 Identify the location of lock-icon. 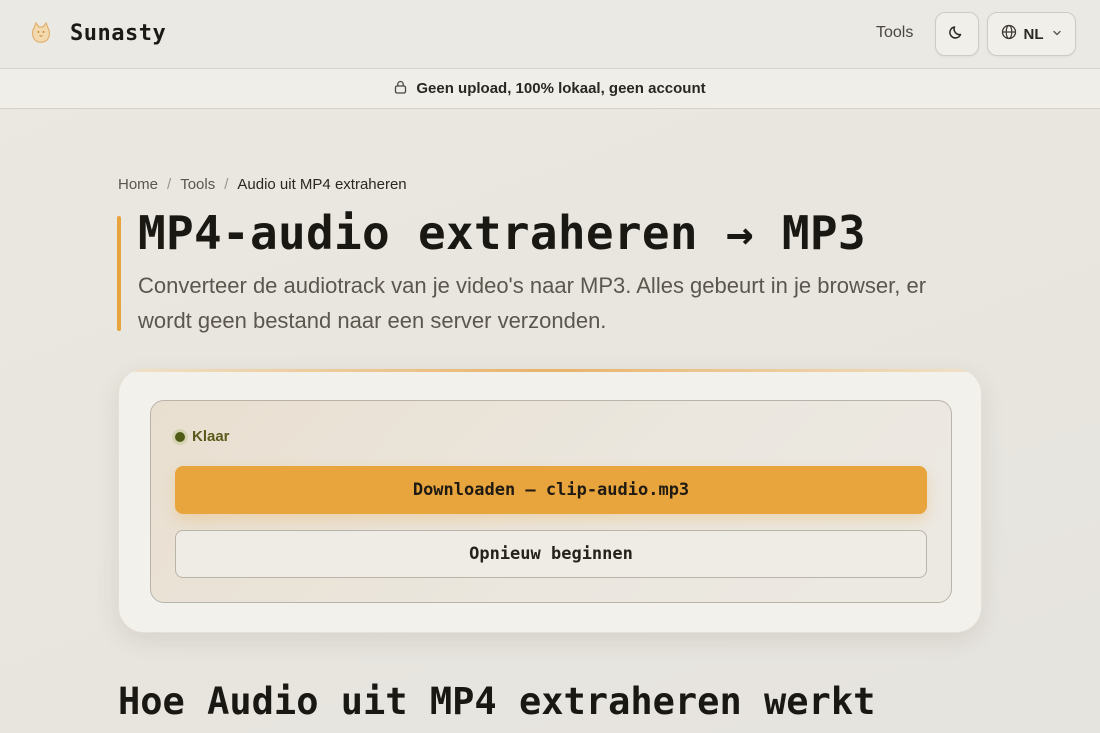
(400, 89).